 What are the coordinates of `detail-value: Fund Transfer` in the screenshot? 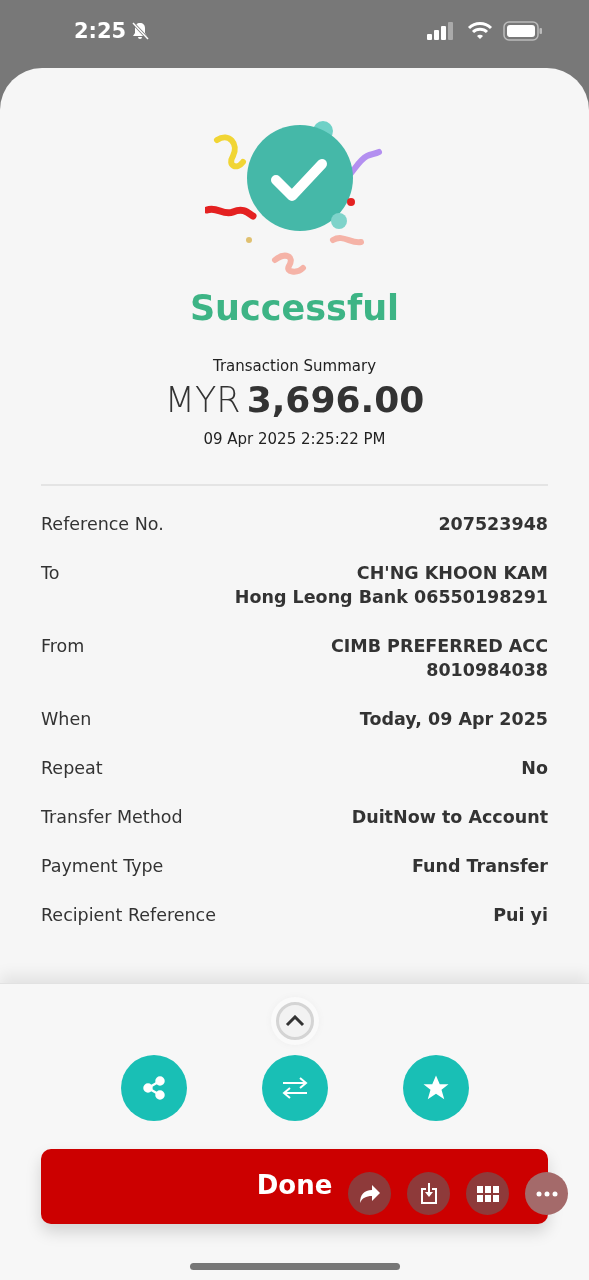 It's located at (479, 866).